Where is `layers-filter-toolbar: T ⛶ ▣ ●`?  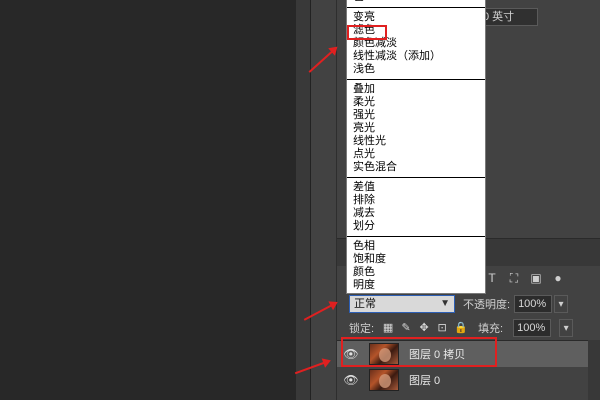
layers-filter-toolbar: T ⛶ ▣ ● is located at coordinates (530, 280).